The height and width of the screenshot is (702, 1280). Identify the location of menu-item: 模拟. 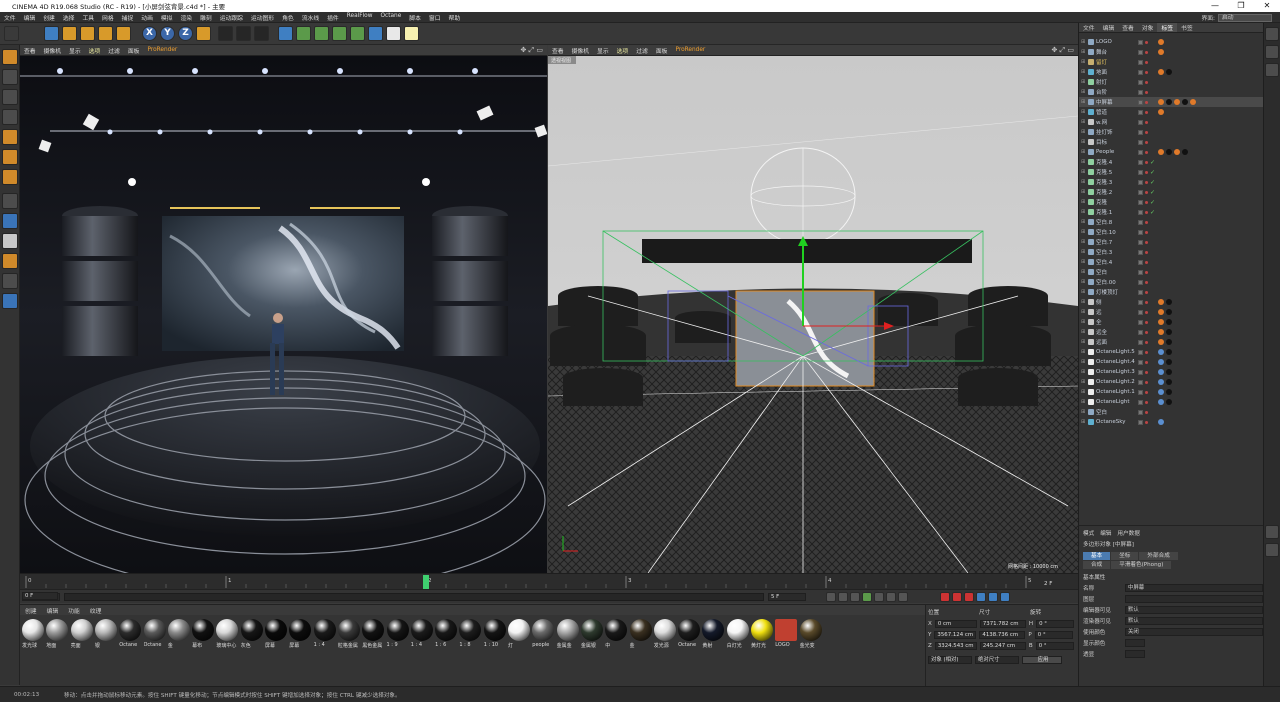
(167, 17).